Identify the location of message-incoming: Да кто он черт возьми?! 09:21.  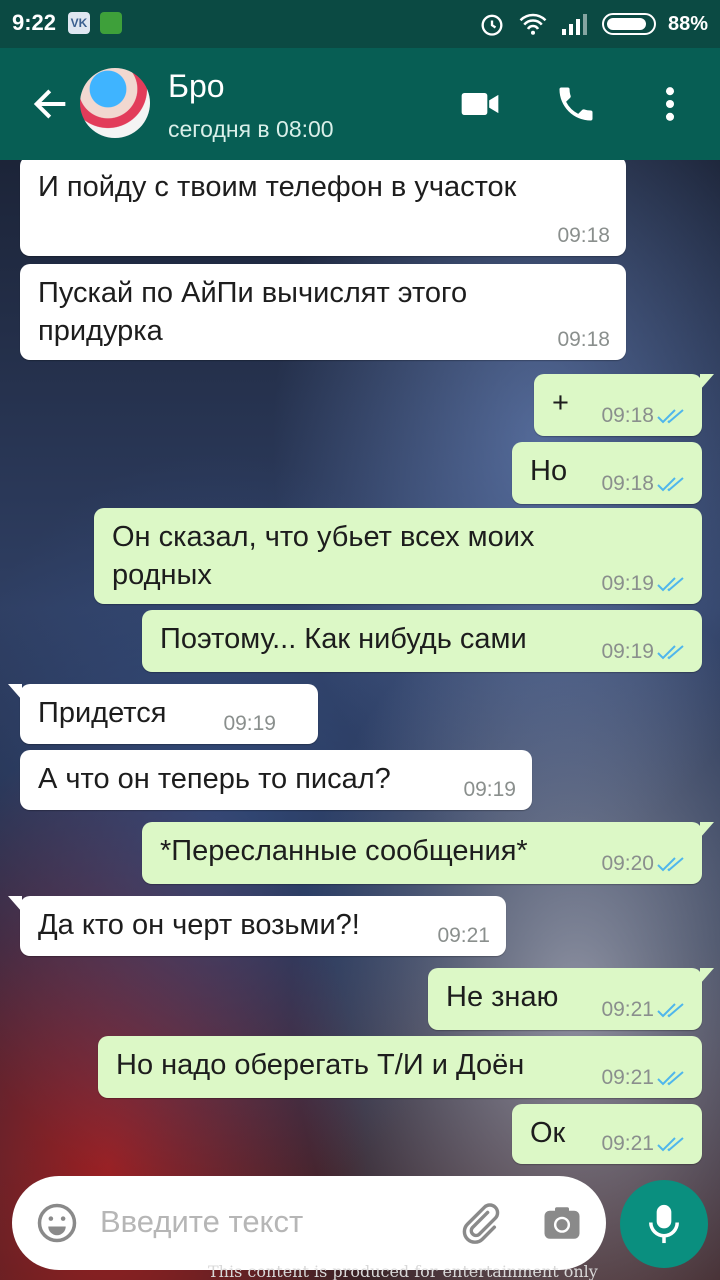
(257, 926).